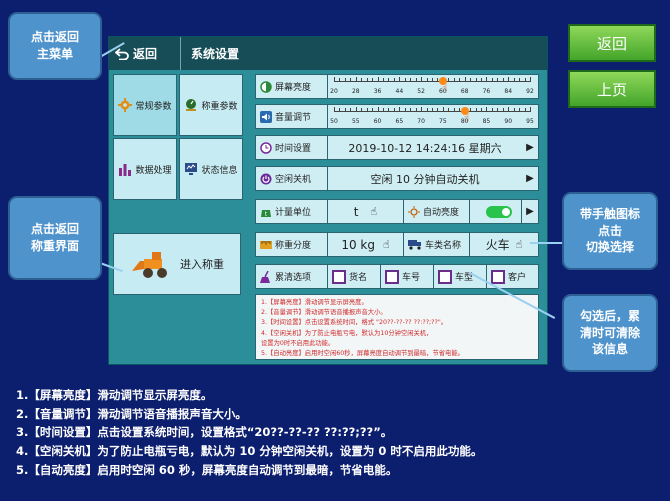  What do you see at coordinates (508, 91) in the screenshot?
I see `brightness-tick-label: 84` at bounding box center [508, 91].